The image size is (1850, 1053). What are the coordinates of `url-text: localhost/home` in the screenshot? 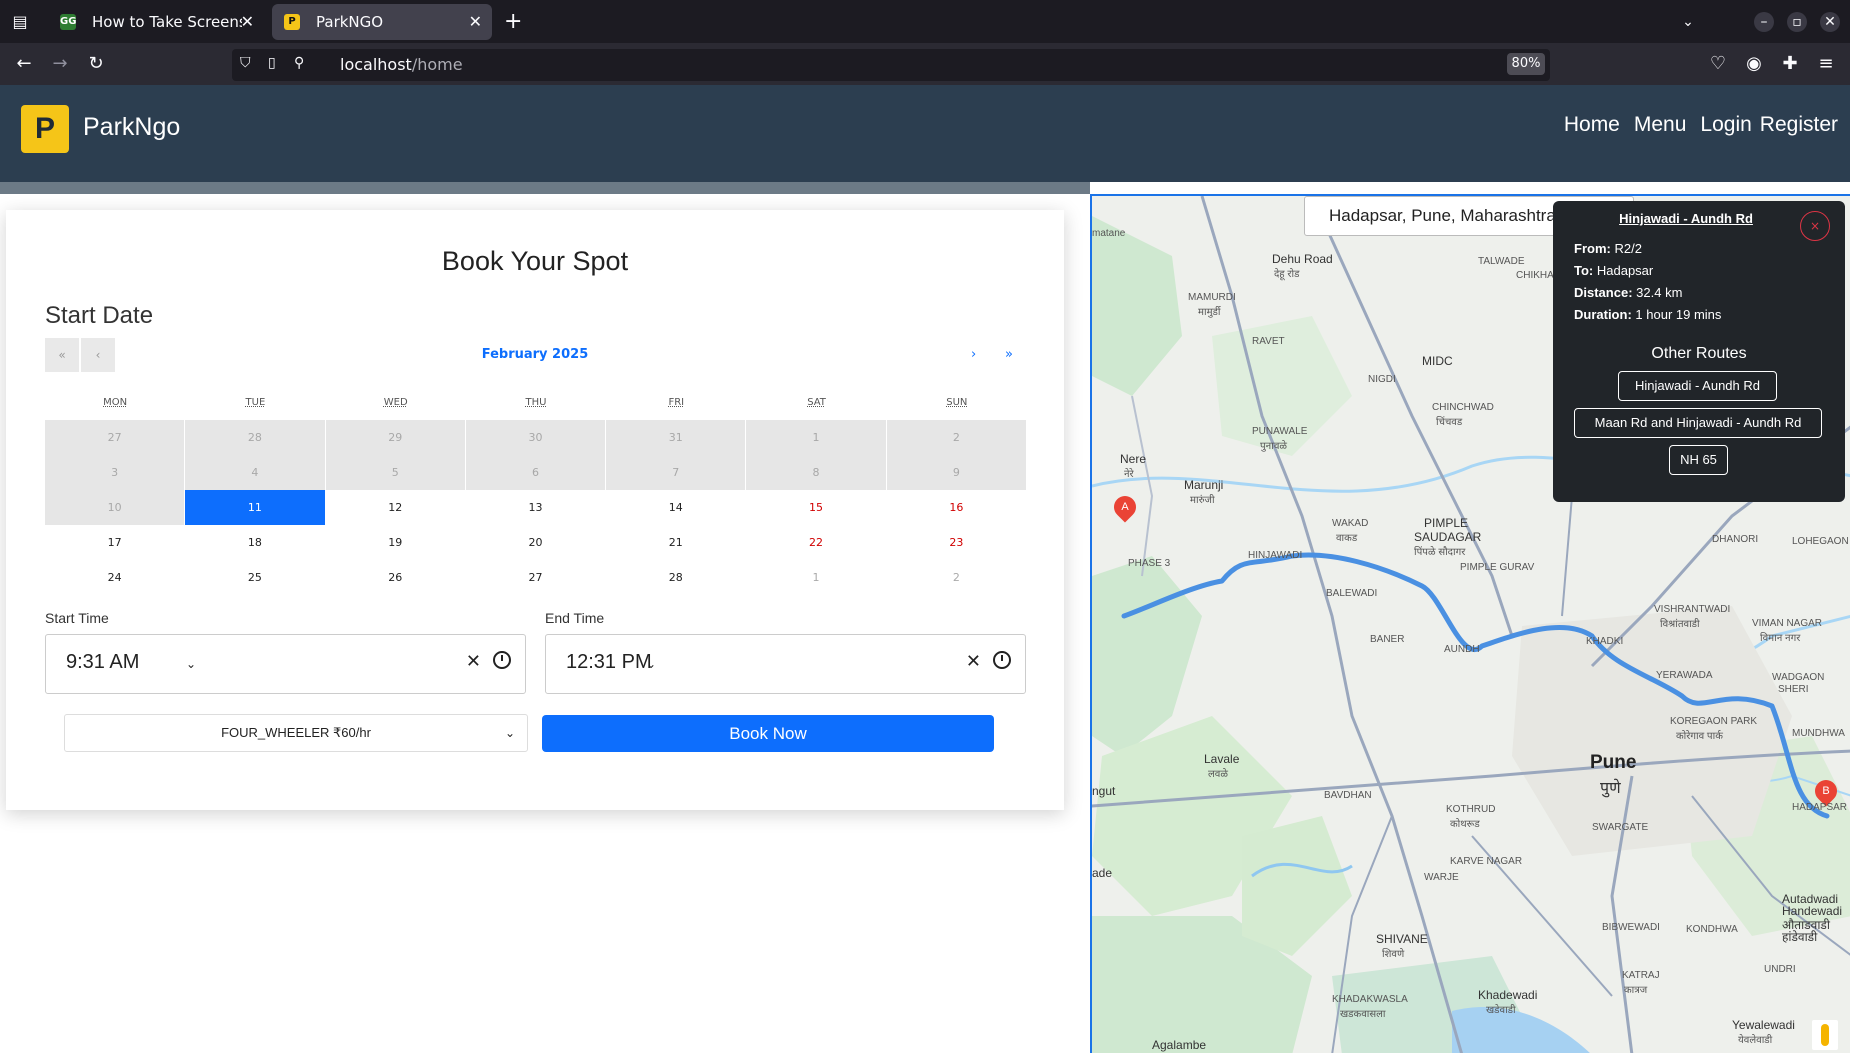 It's located at (401, 65).